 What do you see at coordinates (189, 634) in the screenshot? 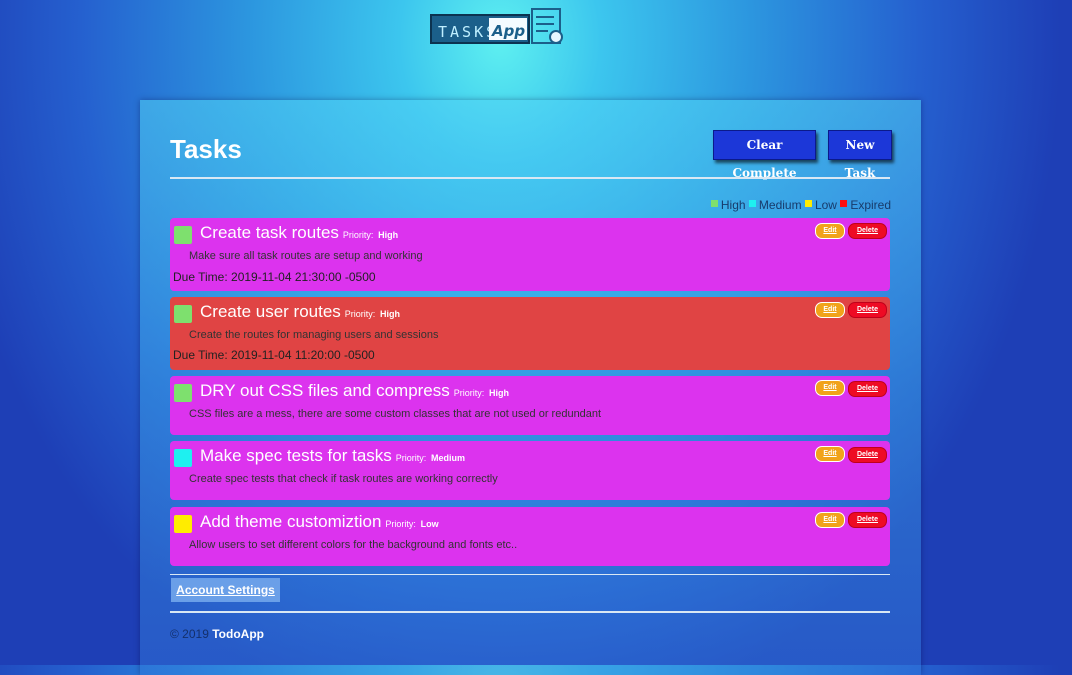
I see `copyright-text: © 2019` at bounding box center [189, 634].